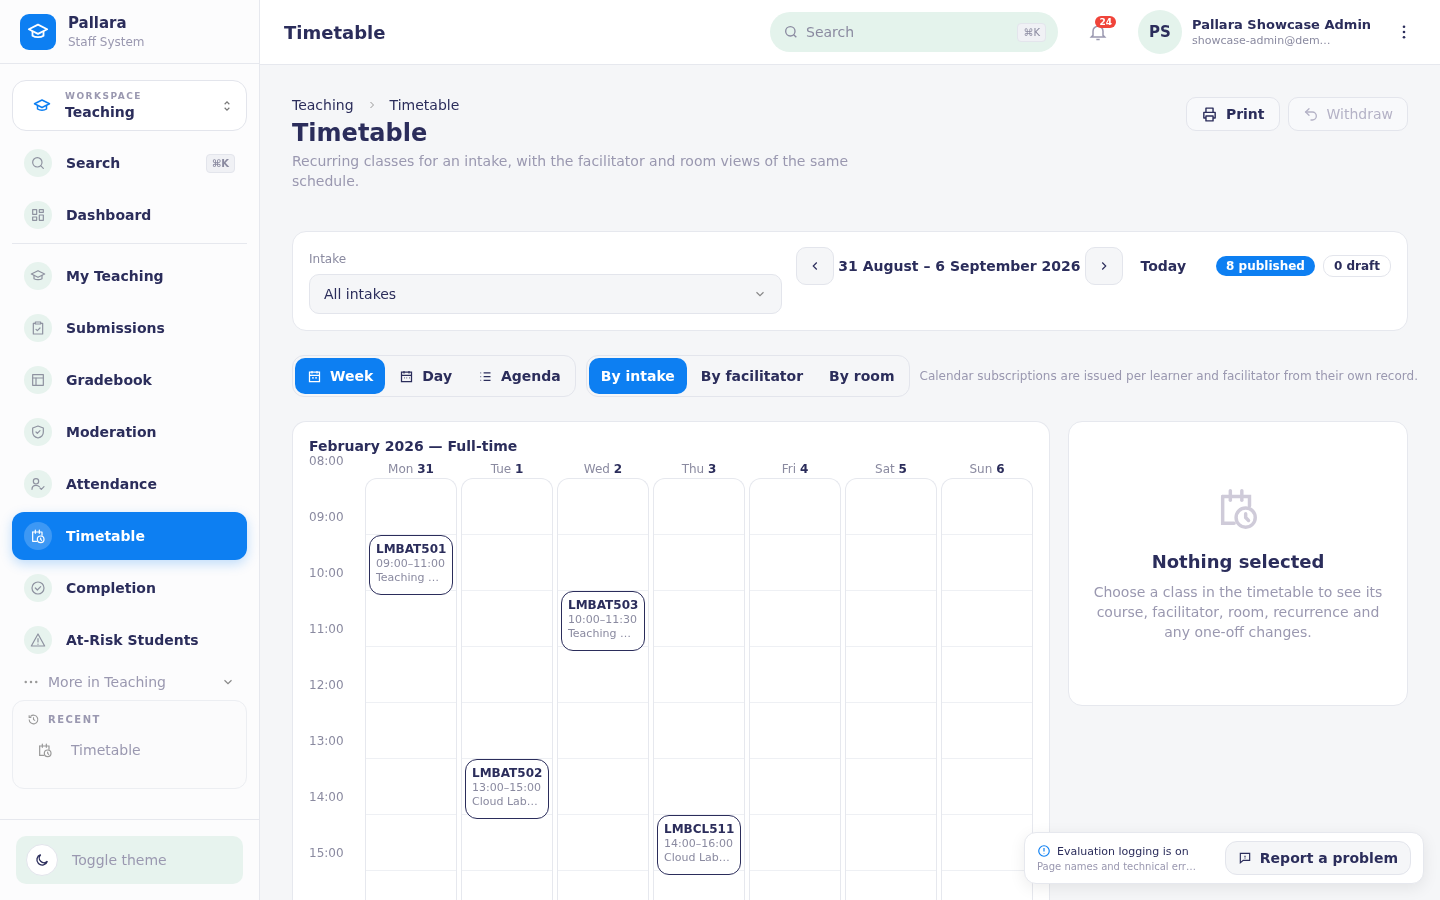  Describe the element at coordinates (1044, 851) in the screenshot. I see `info-icon` at that location.